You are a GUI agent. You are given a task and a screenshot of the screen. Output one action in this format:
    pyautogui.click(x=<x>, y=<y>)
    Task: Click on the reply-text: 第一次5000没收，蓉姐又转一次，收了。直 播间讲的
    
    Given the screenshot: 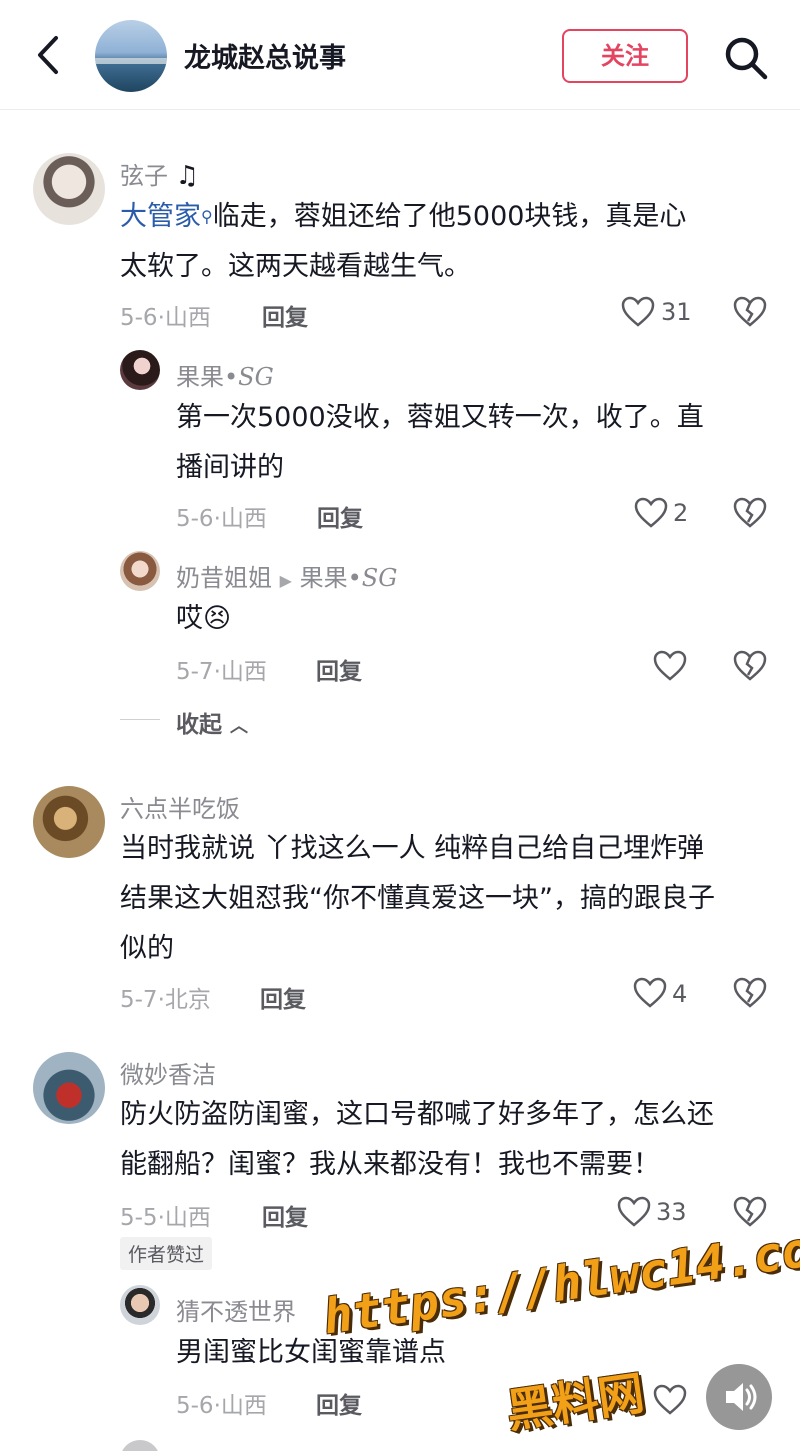 What is the action you would take?
    pyautogui.click(x=440, y=442)
    